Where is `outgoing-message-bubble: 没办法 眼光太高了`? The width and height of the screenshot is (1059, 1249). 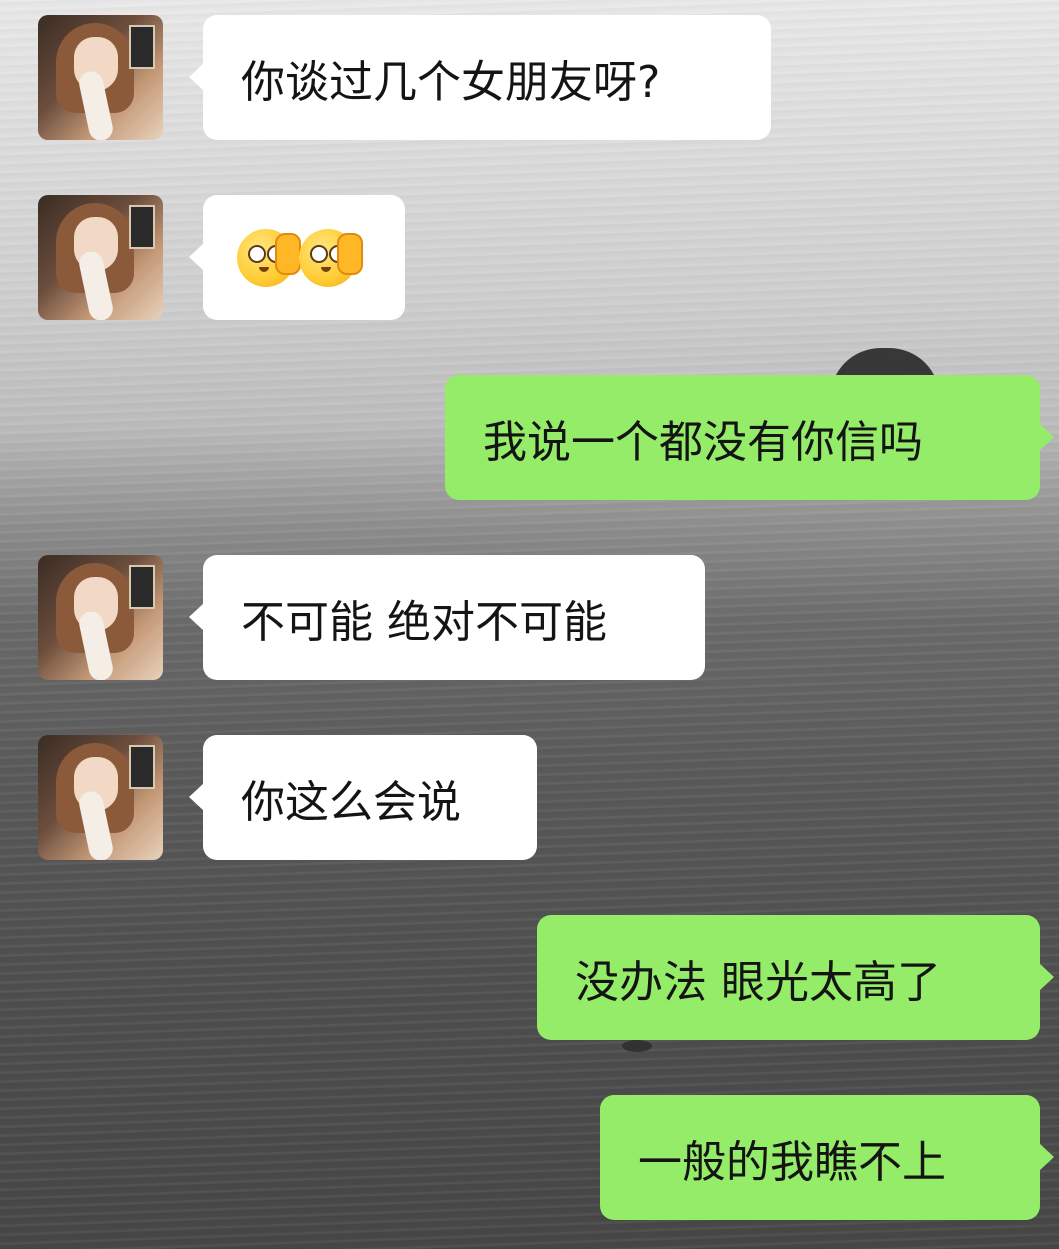
outgoing-message-bubble: 没办法 眼光太高了 is located at coordinates (795, 977).